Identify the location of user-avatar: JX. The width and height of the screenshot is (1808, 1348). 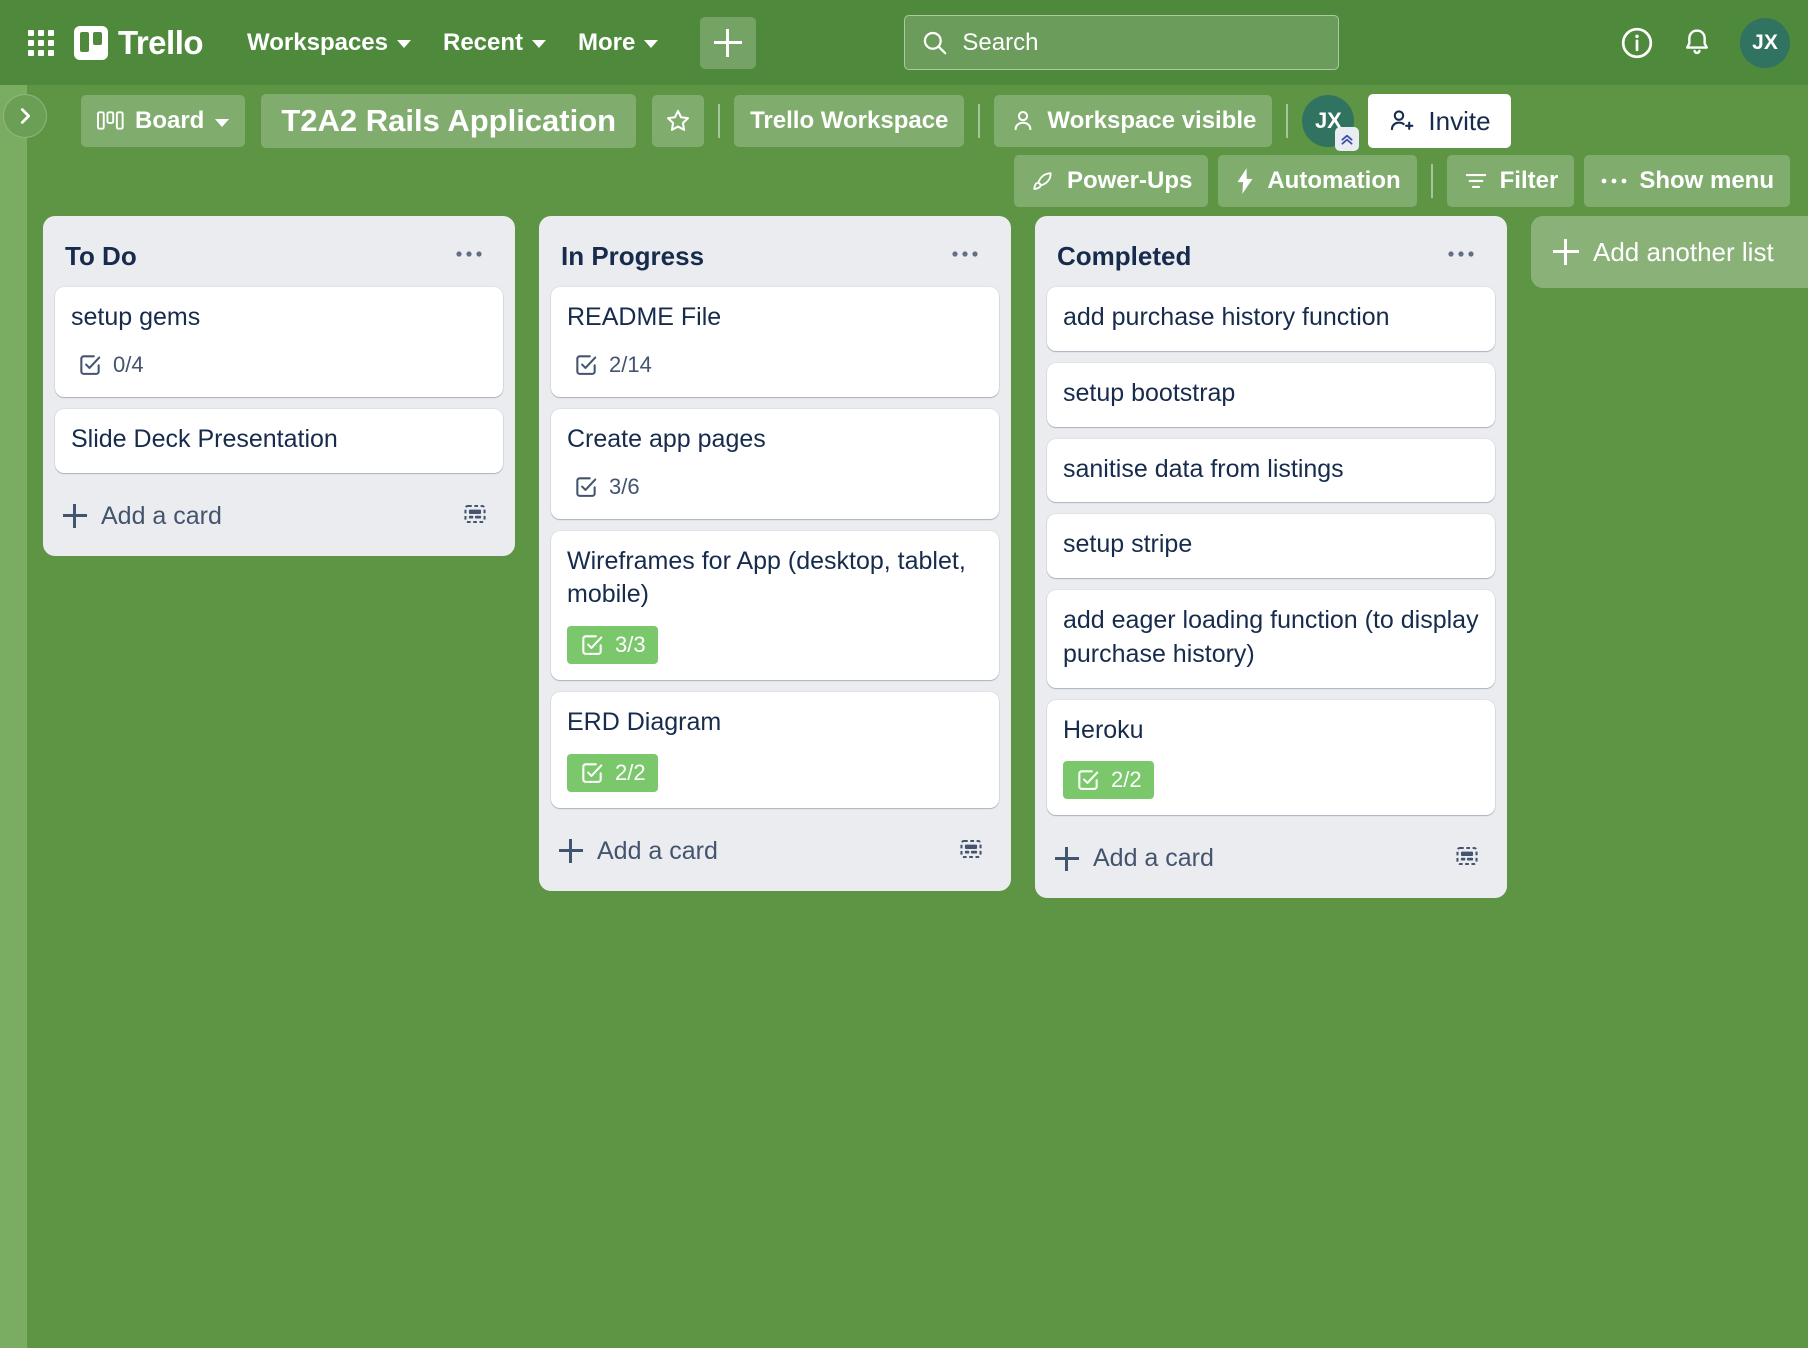
(1765, 42).